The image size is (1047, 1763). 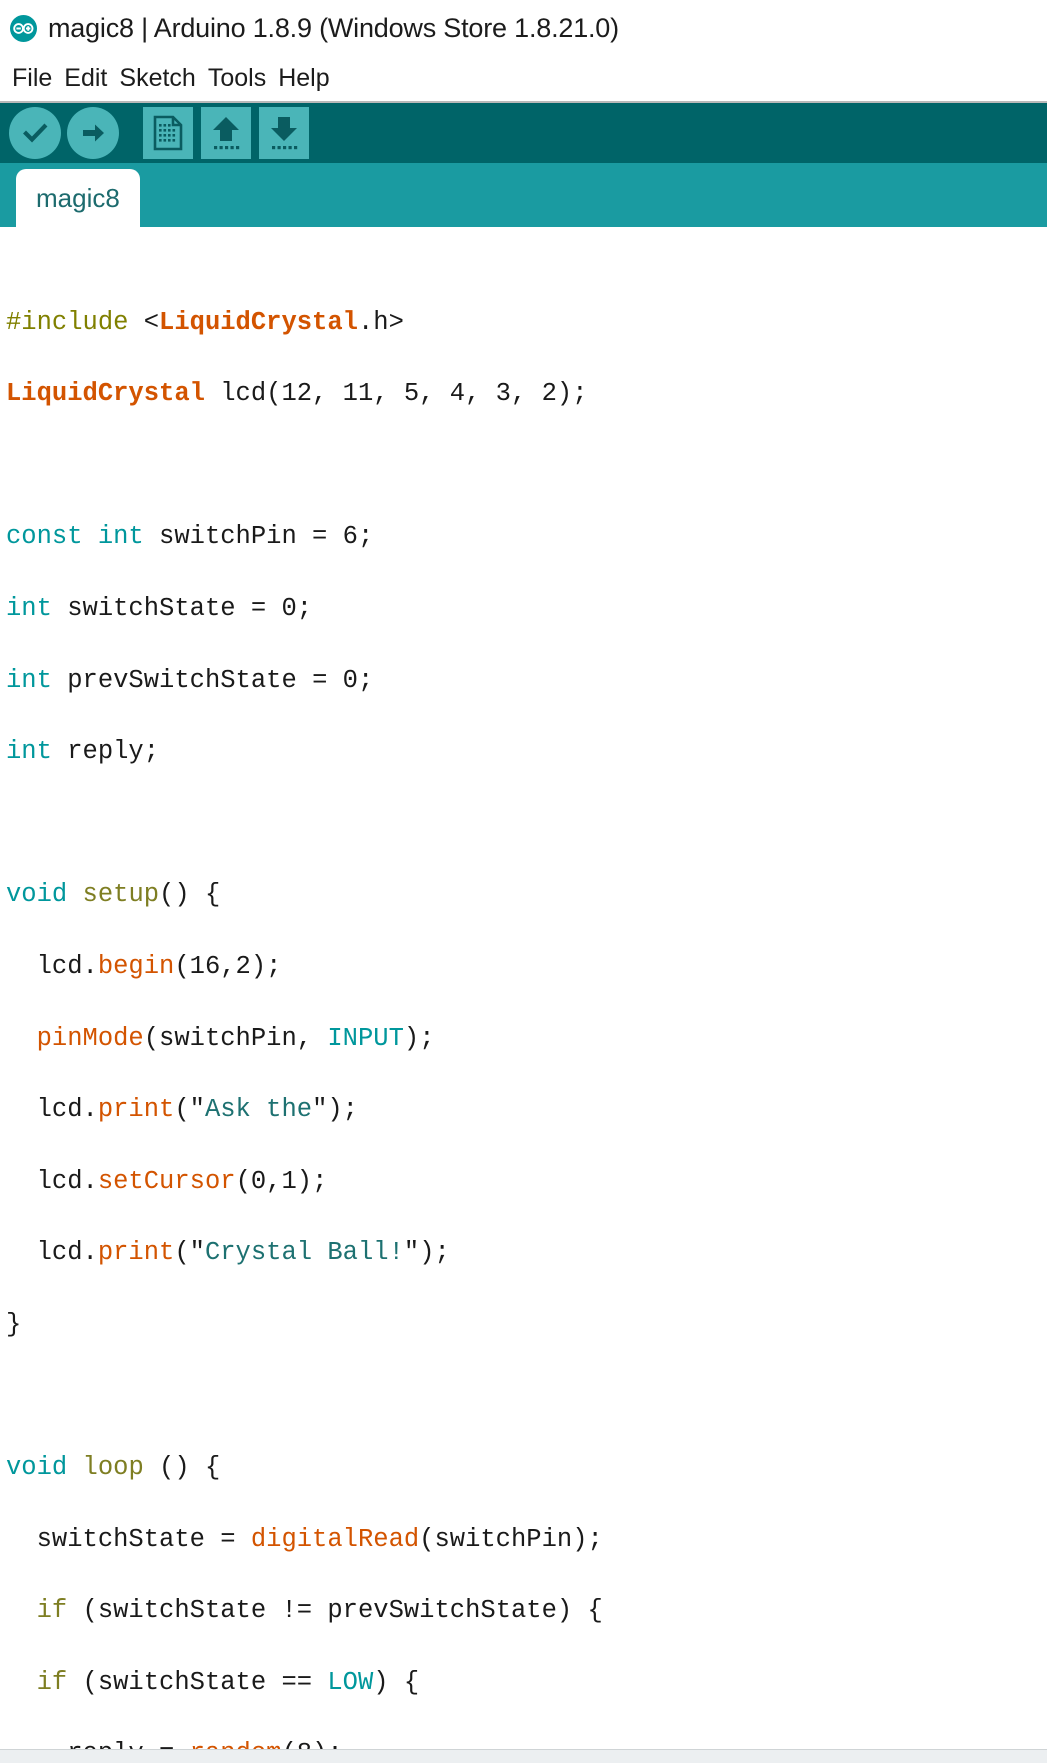 What do you see at coordinates (523, 1756) in the screenshot?
I see `status-strip` at bounding box center [523, 1756].